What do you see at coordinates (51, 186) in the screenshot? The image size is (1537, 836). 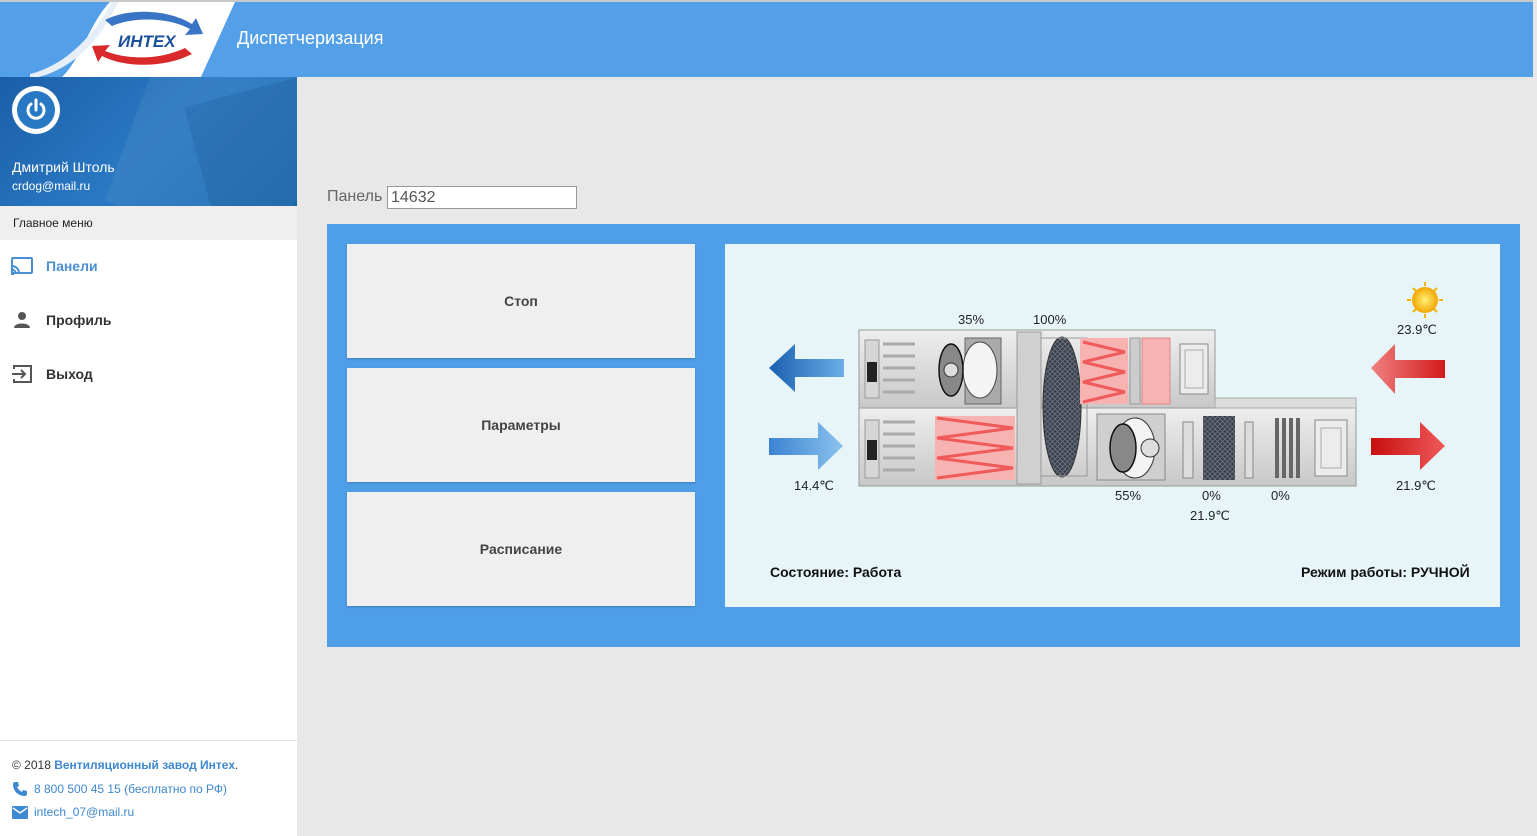 I see `user-email: crdog@mail.ru` at bounding box center [51, 186].